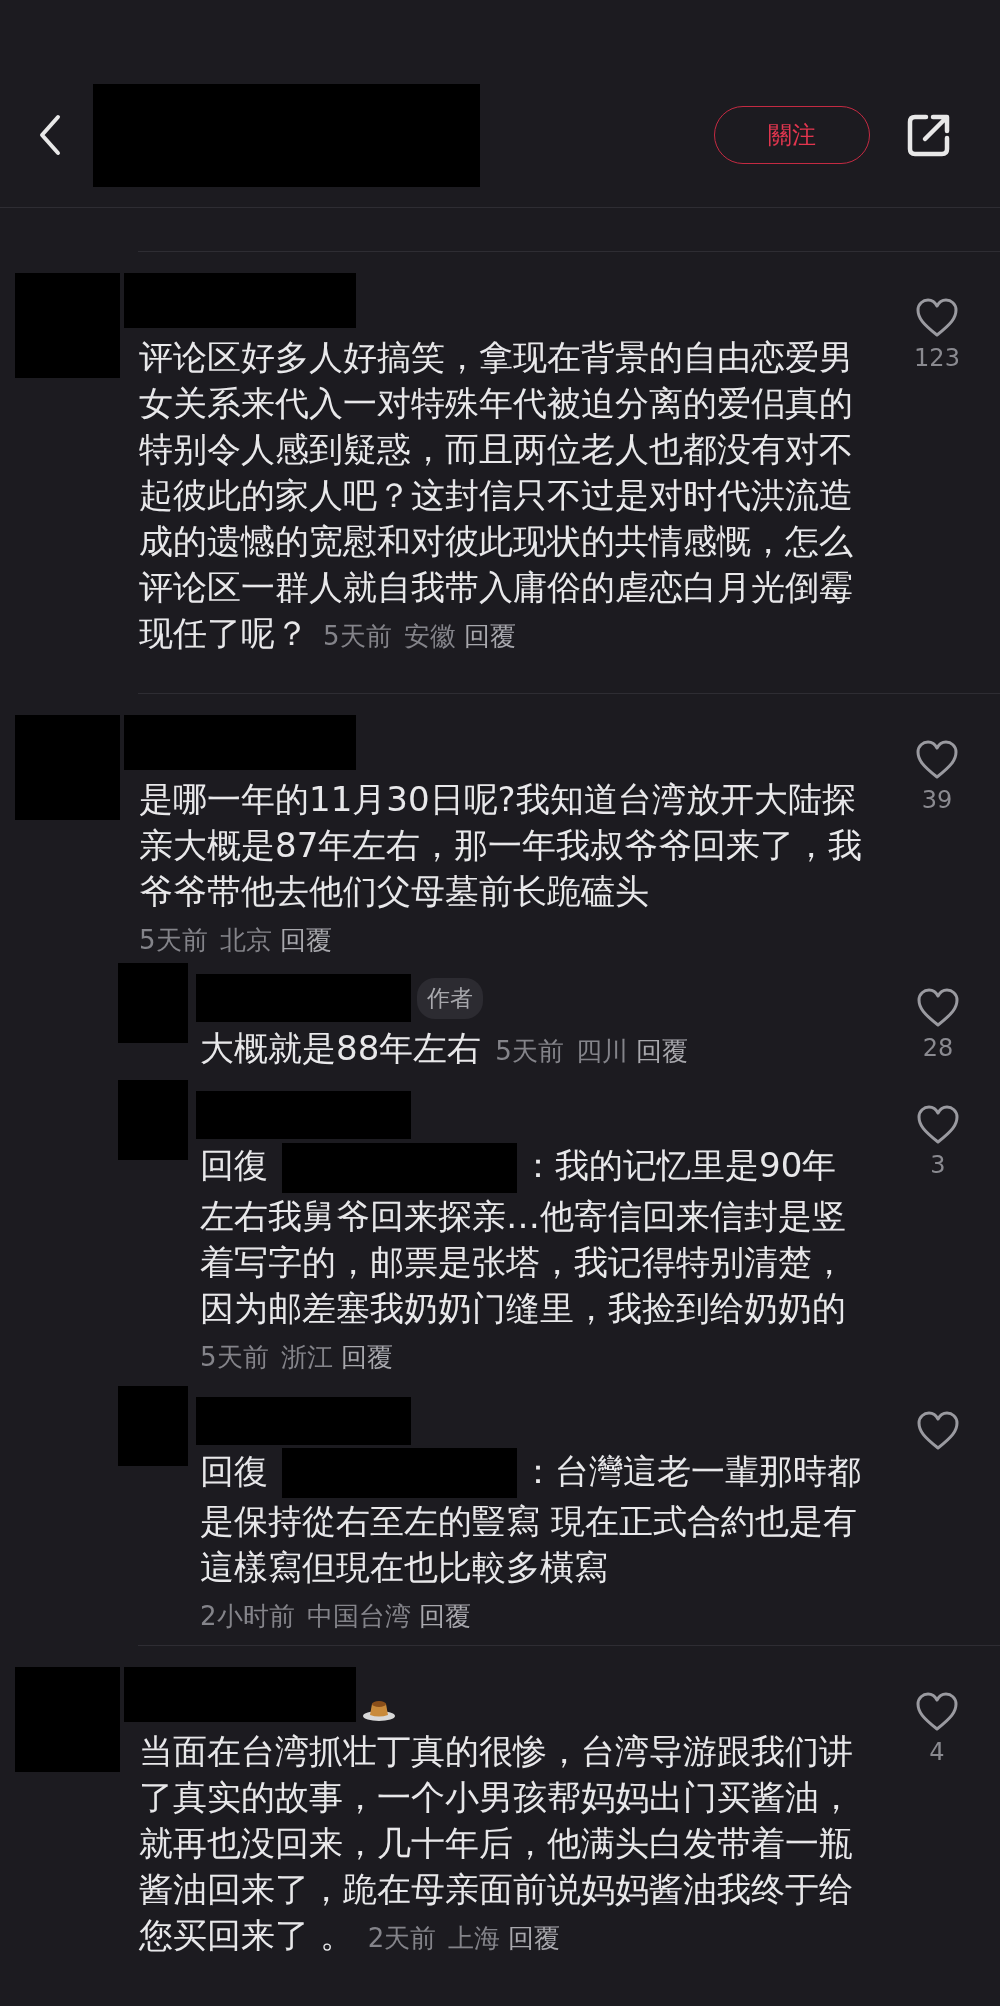 The height and width of the screenshot is (2006, 1000). Describe the element at coordinates (496, 1843) in the screenshot. I see `comment-text: 当面在台湾抓壮丁真的很惨，台湾导游跟我们讲了真实的故事，一个小男孩帮妈妈出门买酱油，就再也没回来，几十年后，他满头白发带着一瓶酱油回来了，跪在母亲面前说妈妈酱油我终于给您买回来了 。 2天前 上海 回覆` at that location.